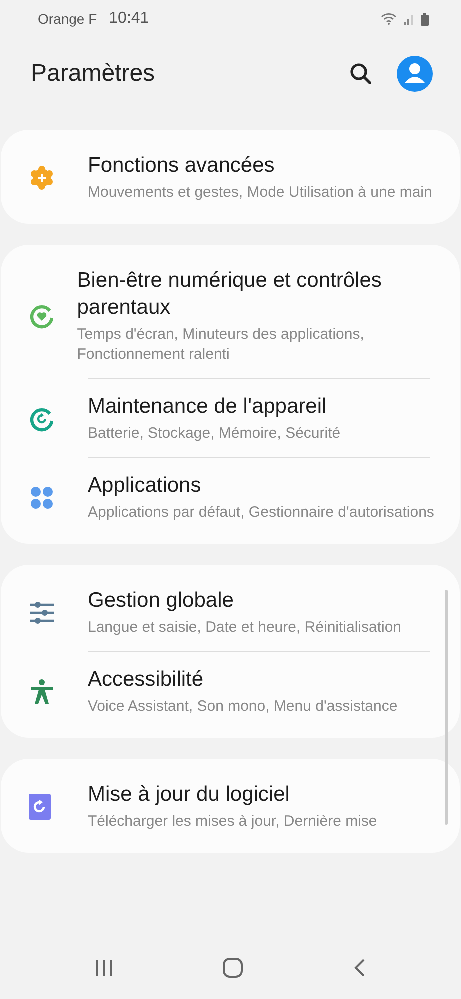 The height and width of the screenshot is (999, 461). Describe the element at coordinates (42, 613) in the screenshot. I see `sliders-icon` at that location.